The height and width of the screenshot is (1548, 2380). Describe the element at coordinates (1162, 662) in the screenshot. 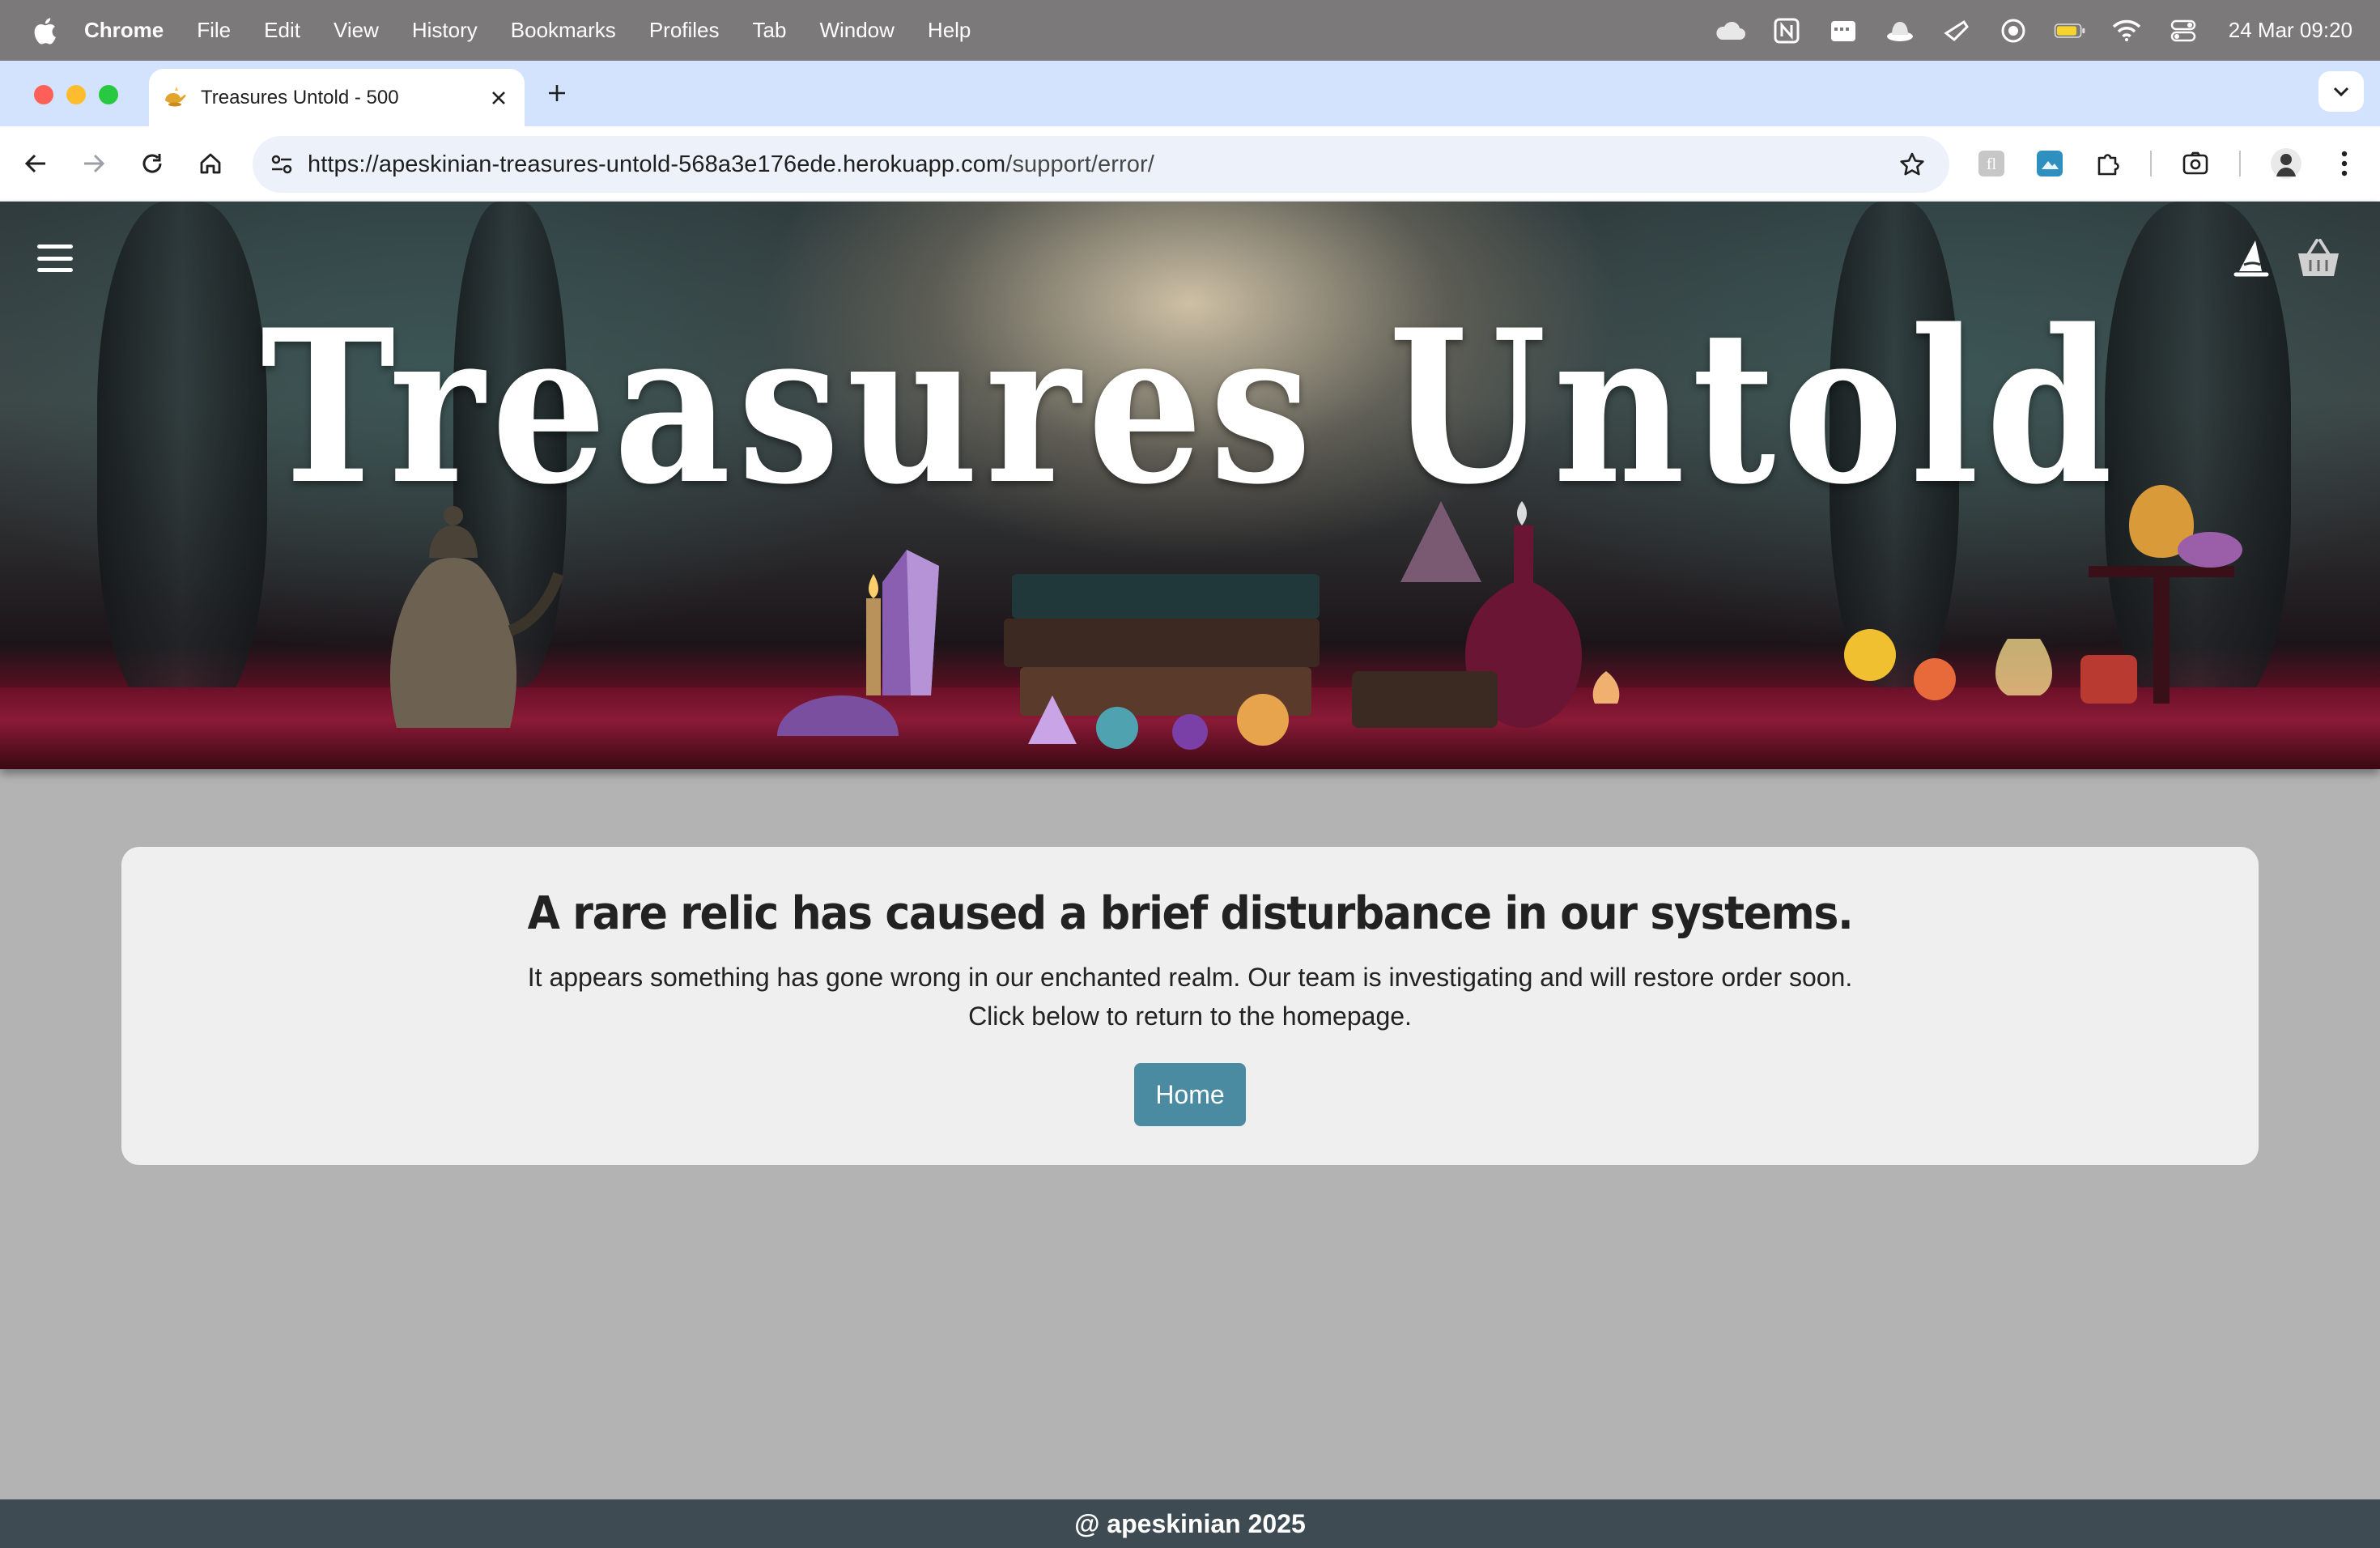

I see `book-stack-illustration` at that location.